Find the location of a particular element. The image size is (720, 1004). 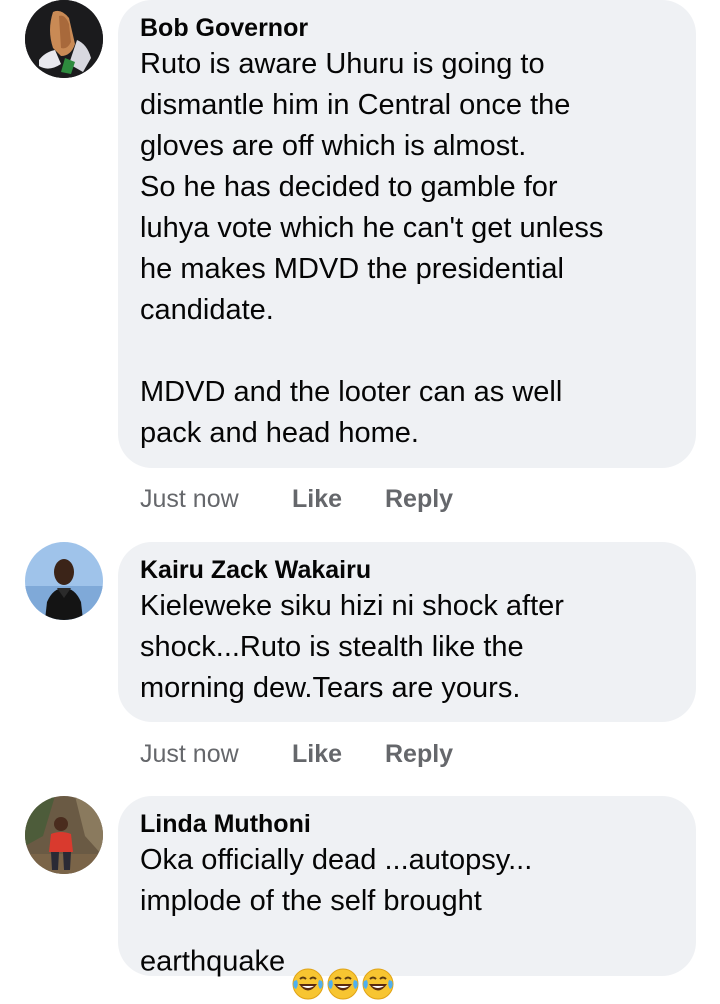

comment-author: Kairu Zack Wakairu is located at coordinates (407, 570).